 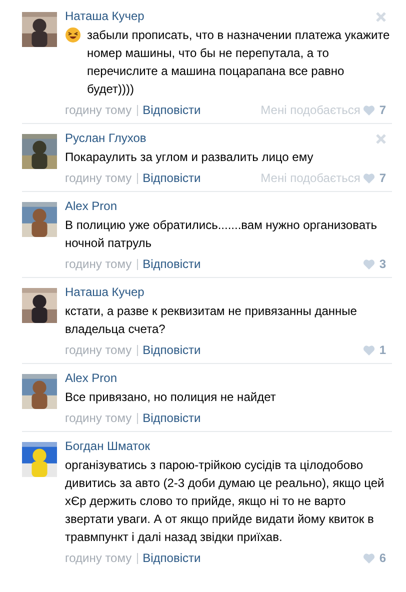 What do you see at coordinates (105, 138) in the screenshot?
I see `author-name: Руслан Глухов` at bounding box center [105, 138].